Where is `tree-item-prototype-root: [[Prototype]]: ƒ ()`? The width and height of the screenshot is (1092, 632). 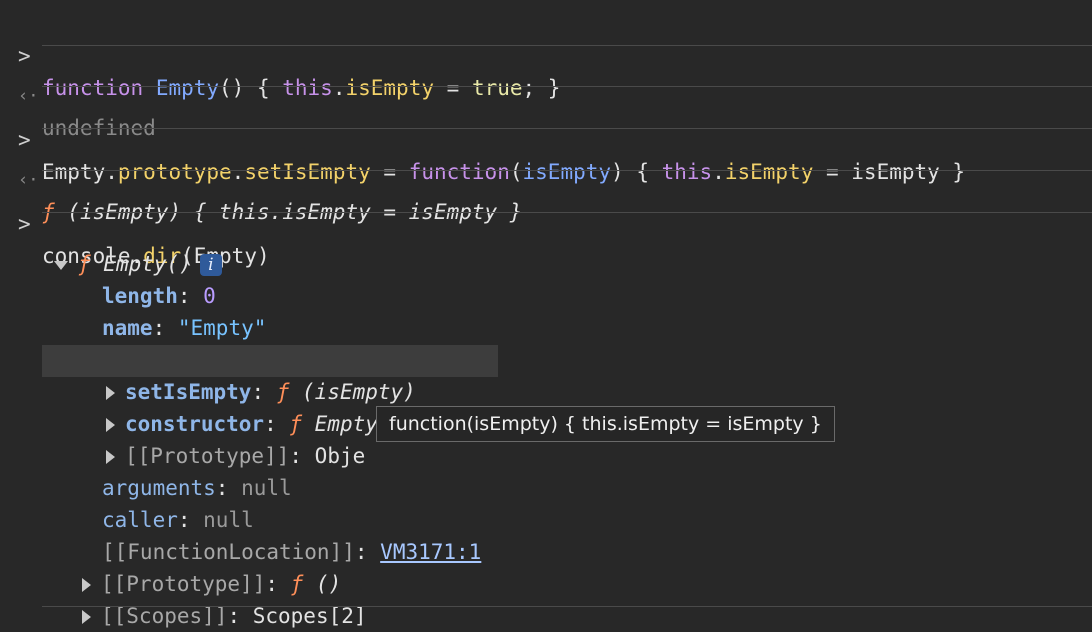
tree-item-prototype-root: [[Prototype]]: ƒ () is located at coordinates (546, 566).